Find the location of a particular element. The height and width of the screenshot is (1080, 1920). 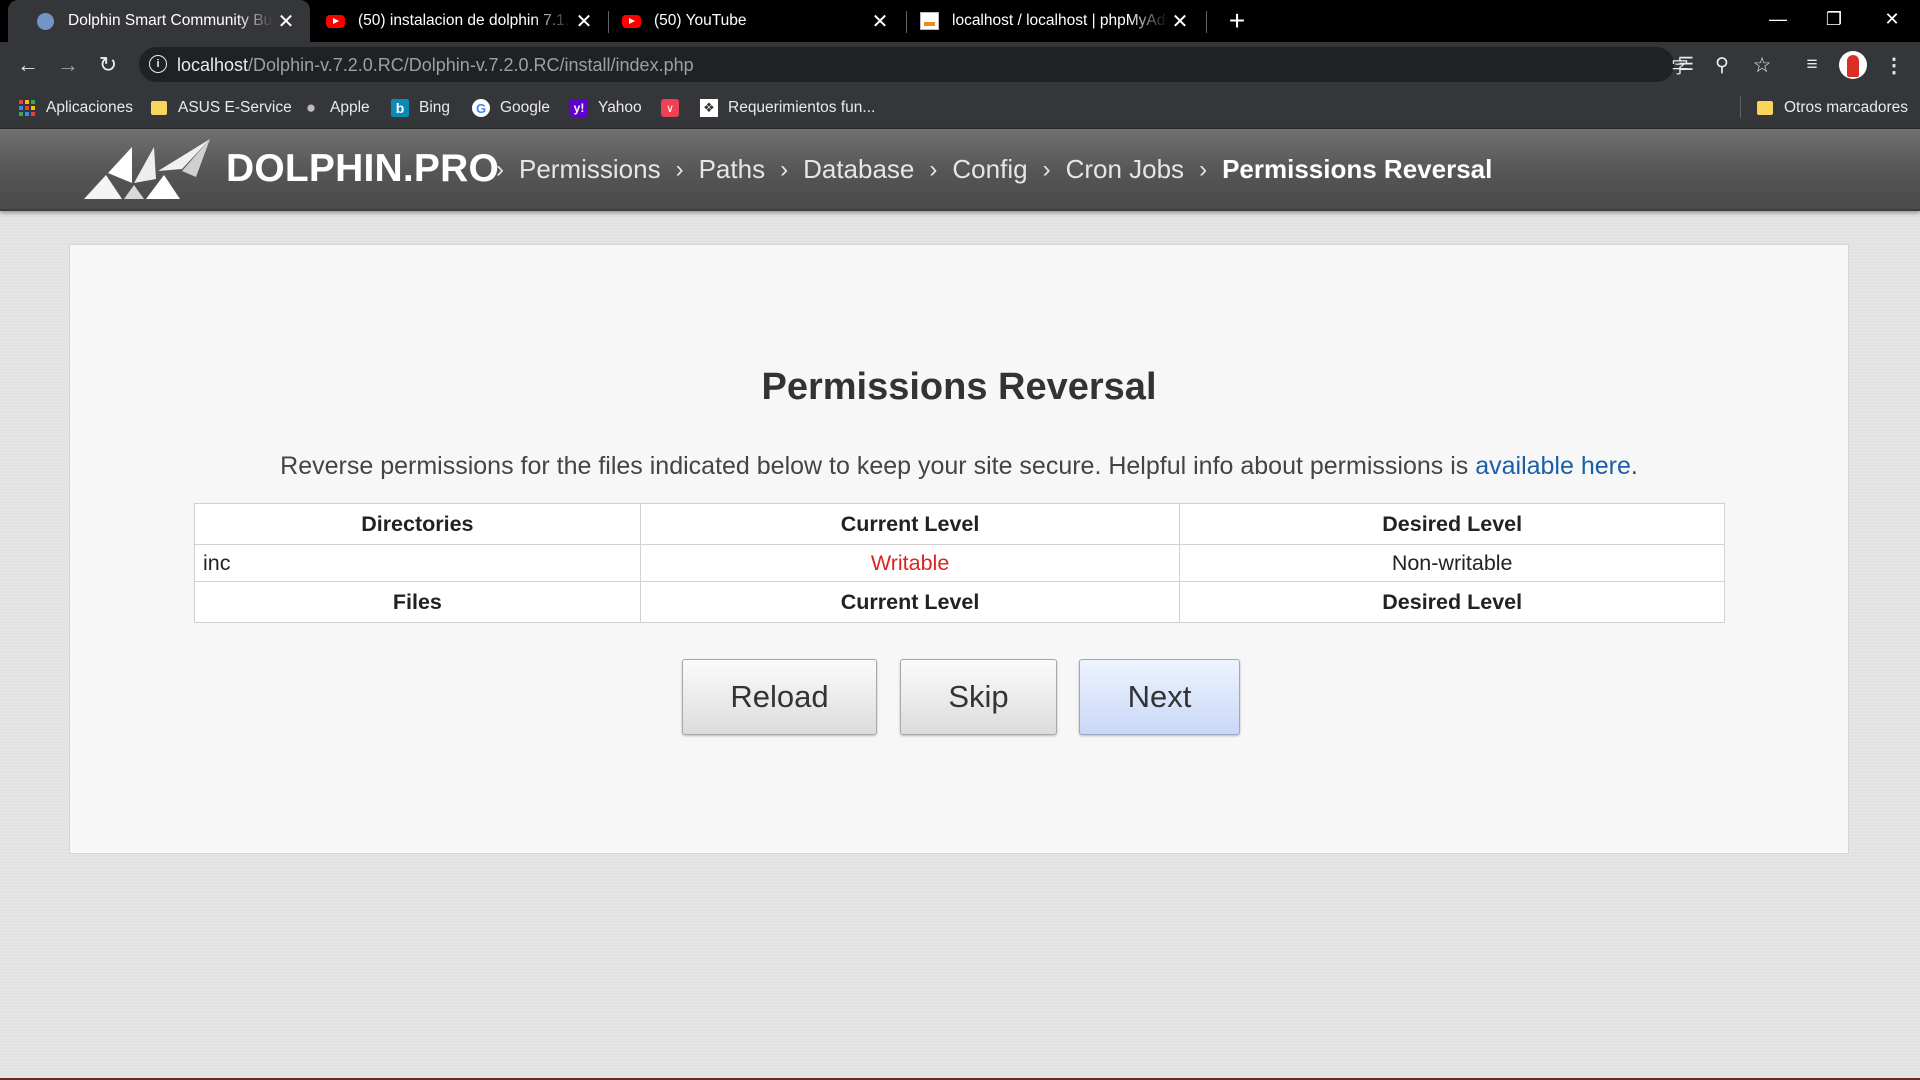

breadcrumb-paths: Paths is located at coordinates (732, 169).